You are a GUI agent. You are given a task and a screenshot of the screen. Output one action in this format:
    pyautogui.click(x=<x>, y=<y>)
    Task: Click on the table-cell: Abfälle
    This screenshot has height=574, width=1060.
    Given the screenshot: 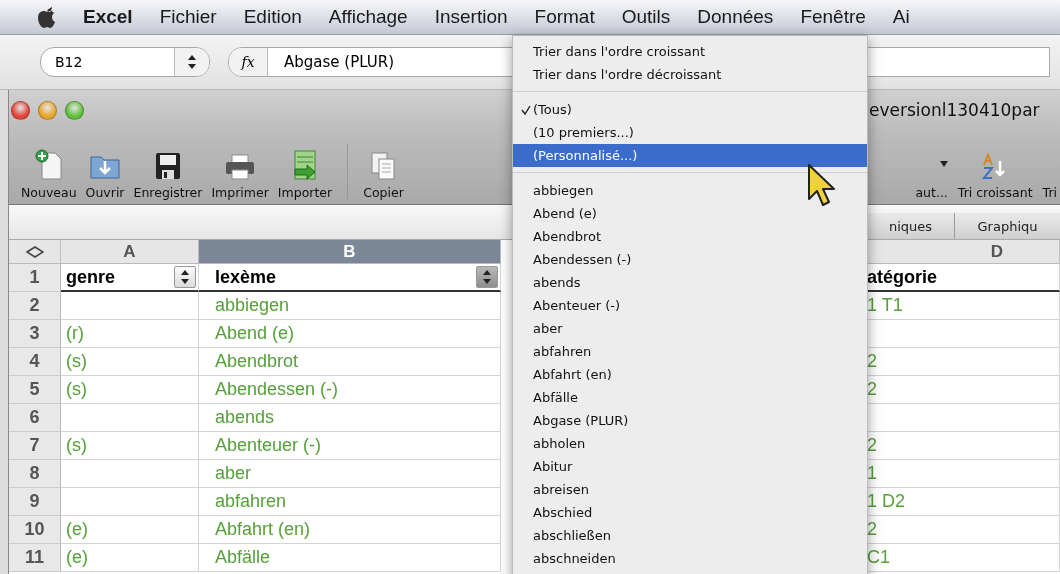 What is the action you would take?
    pyautogui.click(x=350, y=558)
    